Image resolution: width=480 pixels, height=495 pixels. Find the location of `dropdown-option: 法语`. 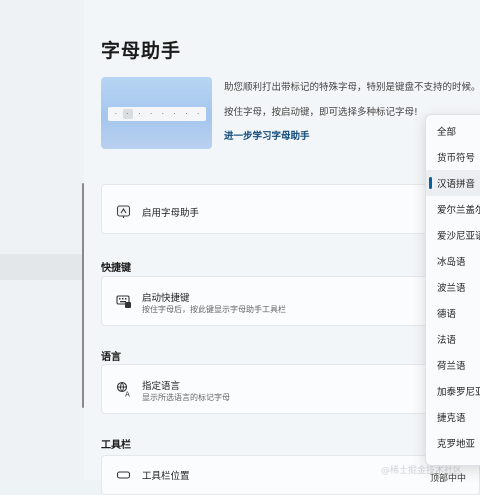

dropdown-option: 法语 is located at coordinates (453, 339).